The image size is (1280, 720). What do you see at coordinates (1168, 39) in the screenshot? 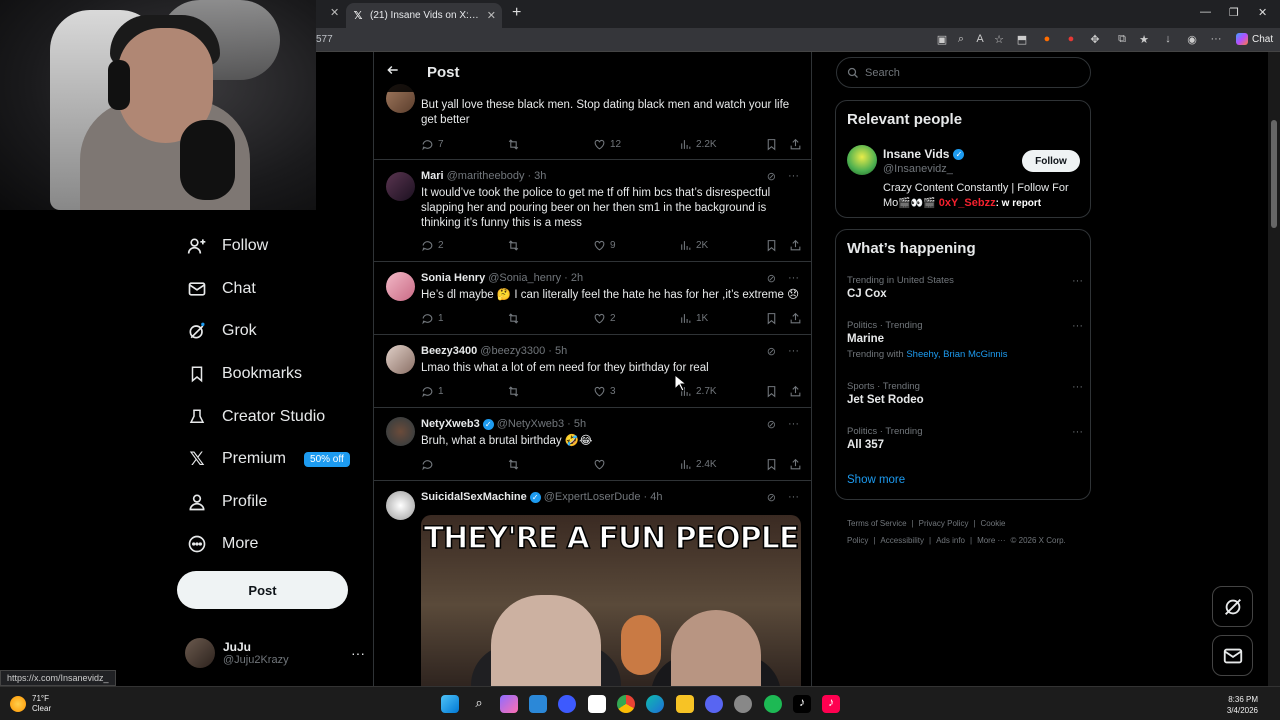
I see `downloads-icon: ↓` at bounding box center [1168, 39].